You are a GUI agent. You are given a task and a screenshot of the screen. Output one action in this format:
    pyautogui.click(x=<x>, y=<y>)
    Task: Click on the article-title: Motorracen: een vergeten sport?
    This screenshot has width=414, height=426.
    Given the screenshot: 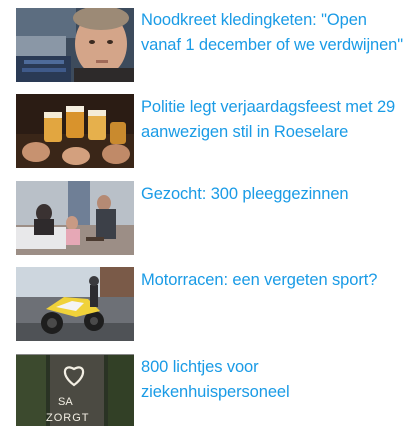 What is the action you would take?
    pyautogui.click(x=276, y=280)
    